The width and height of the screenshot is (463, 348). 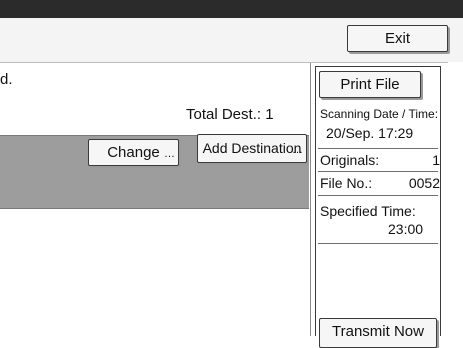 What do you see at coordinates (6, 79) in the screenshot?
I see `message-text: d.` at bounding box center [6, 79].